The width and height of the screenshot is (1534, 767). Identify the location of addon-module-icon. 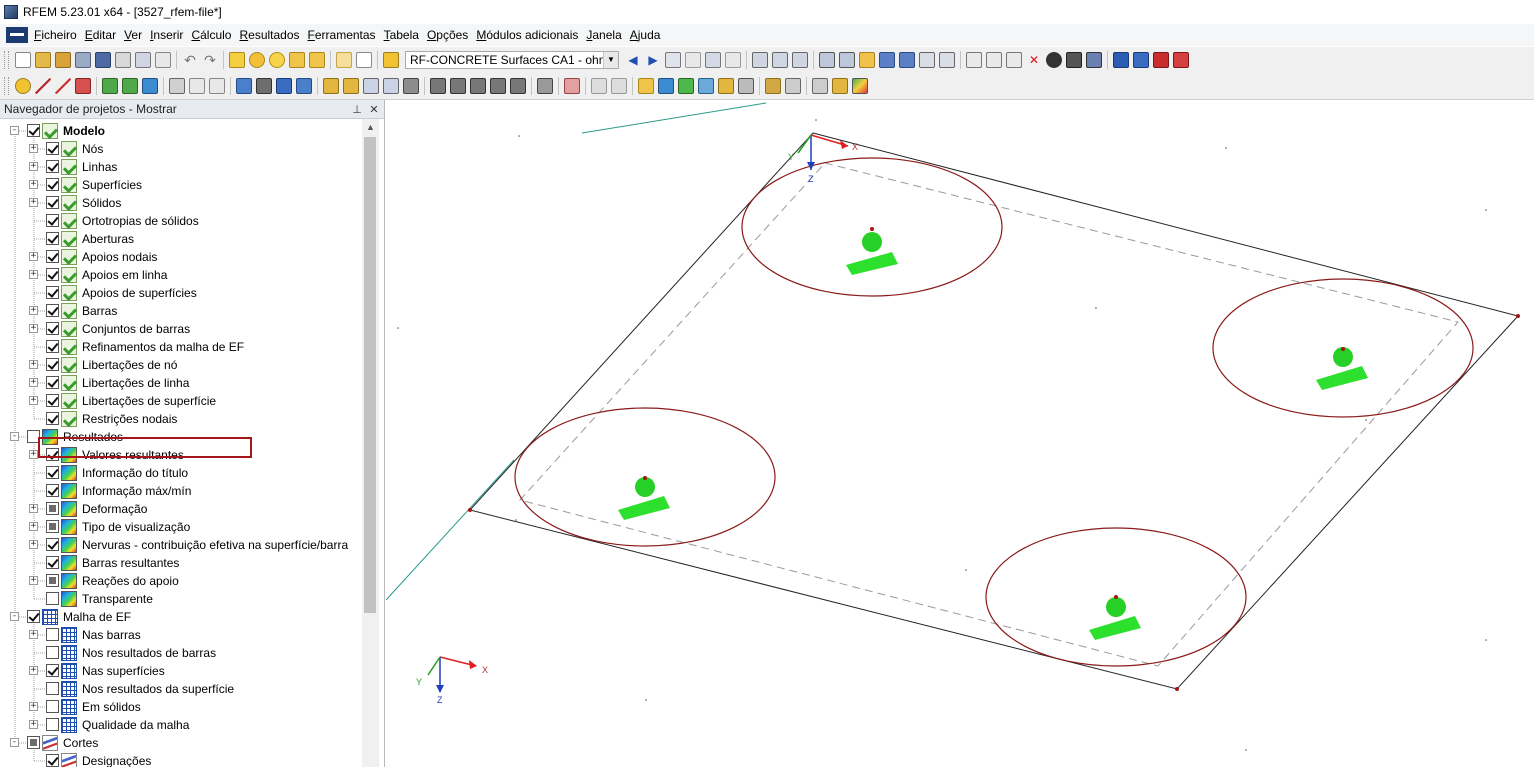
(1161, 60).